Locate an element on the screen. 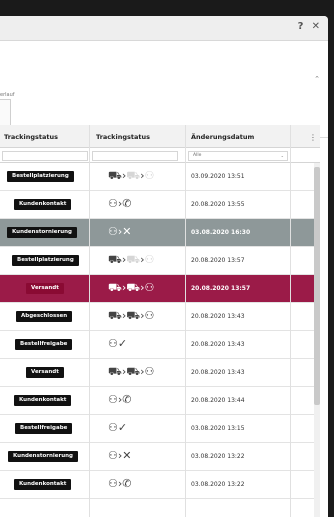 Image resolution: width=334 pixels, height=517 pixels. table-scrollbar is located at coordinates (317, 340).